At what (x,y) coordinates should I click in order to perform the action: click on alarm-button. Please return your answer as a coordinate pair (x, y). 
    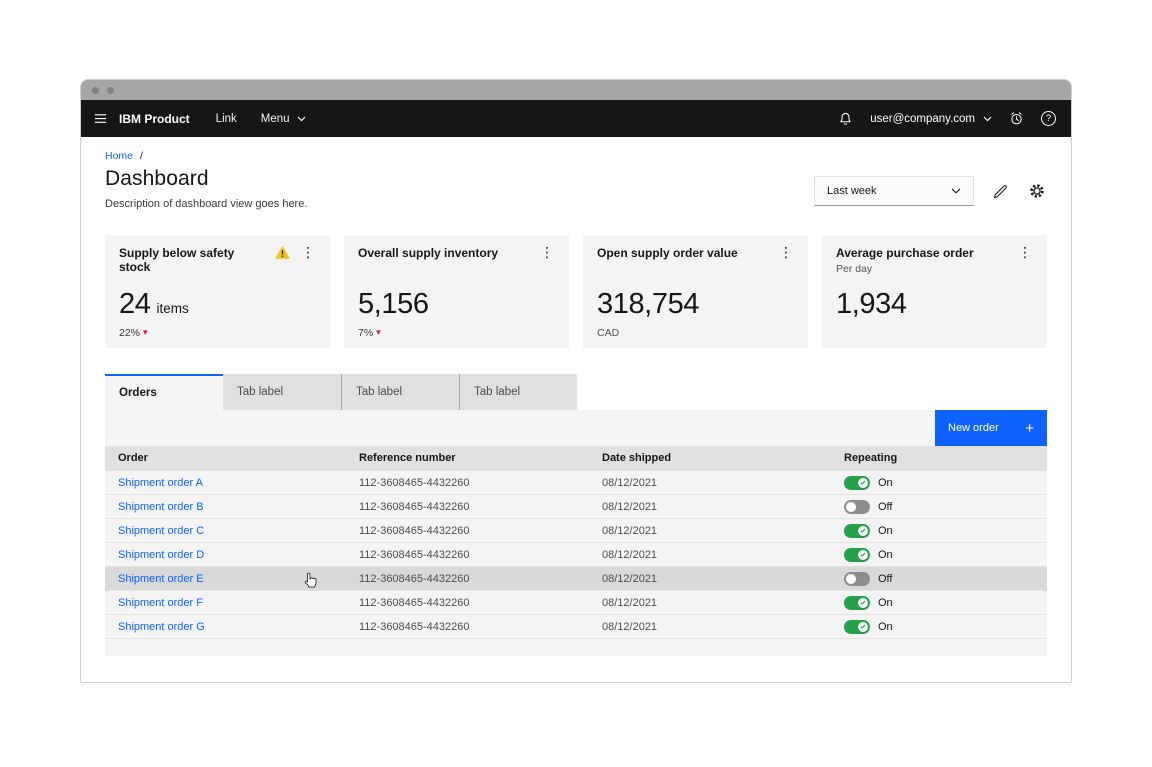
    Looking at the image, I should click on (1016, 118).